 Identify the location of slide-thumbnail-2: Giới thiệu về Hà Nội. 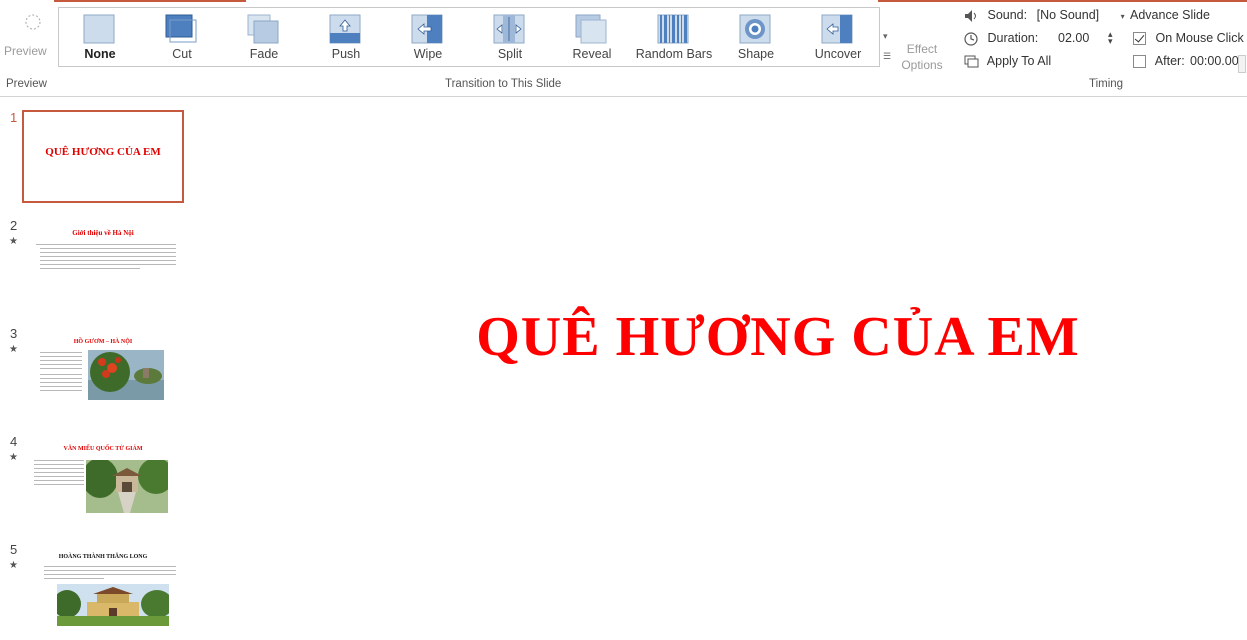
(103, 264).